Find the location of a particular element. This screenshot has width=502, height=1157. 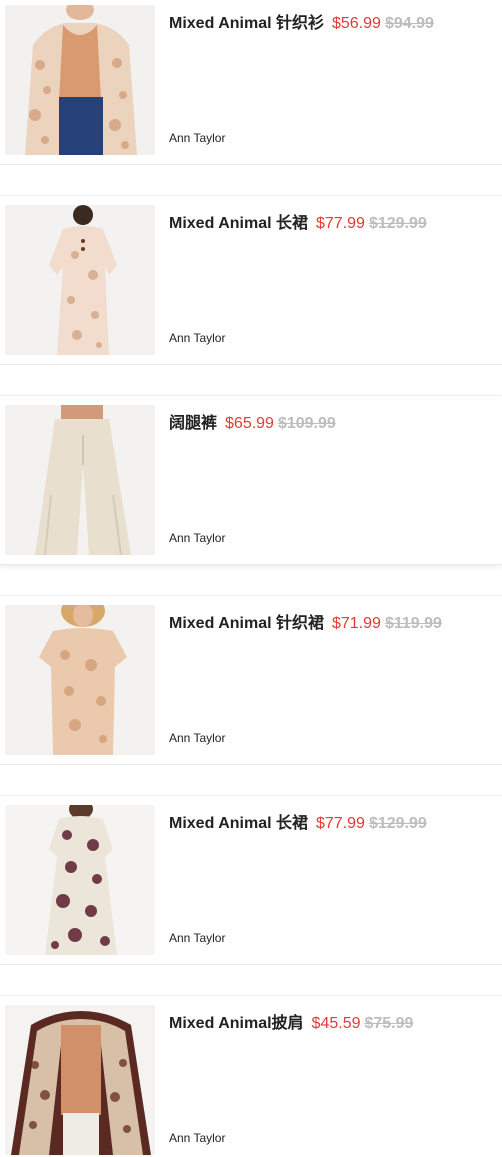

product-name: Mixed Animal披肩 is located at coordinates (236, 1023).